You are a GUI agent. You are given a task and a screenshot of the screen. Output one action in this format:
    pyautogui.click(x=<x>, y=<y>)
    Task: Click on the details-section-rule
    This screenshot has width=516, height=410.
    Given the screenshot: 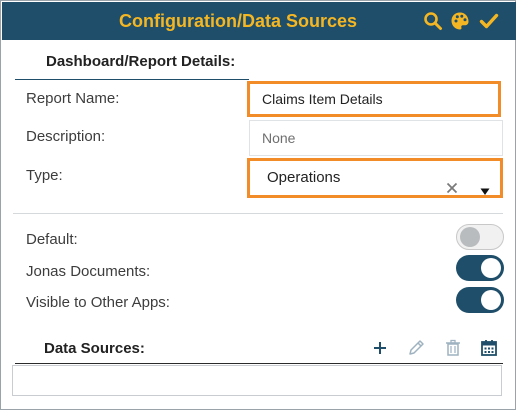 What is the action you would take?
    pyautogui.click(x=132, y=79)
    